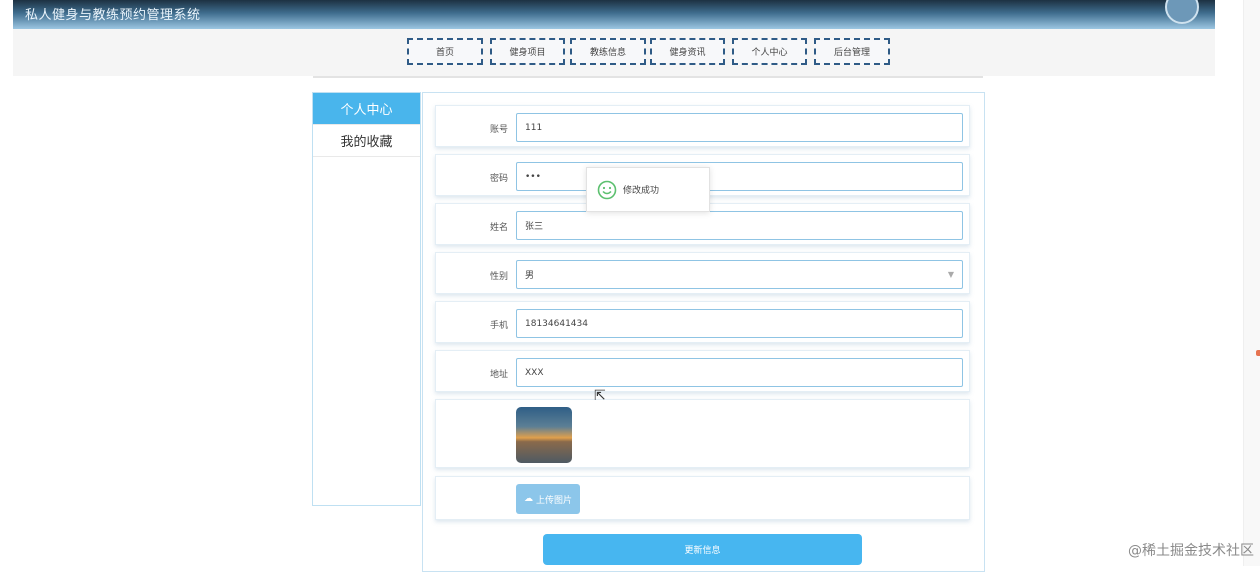  Describe the element at coordinates (769, 51) in the screenshot. I see `nav-item-personal-center: 个人中心` at that location.